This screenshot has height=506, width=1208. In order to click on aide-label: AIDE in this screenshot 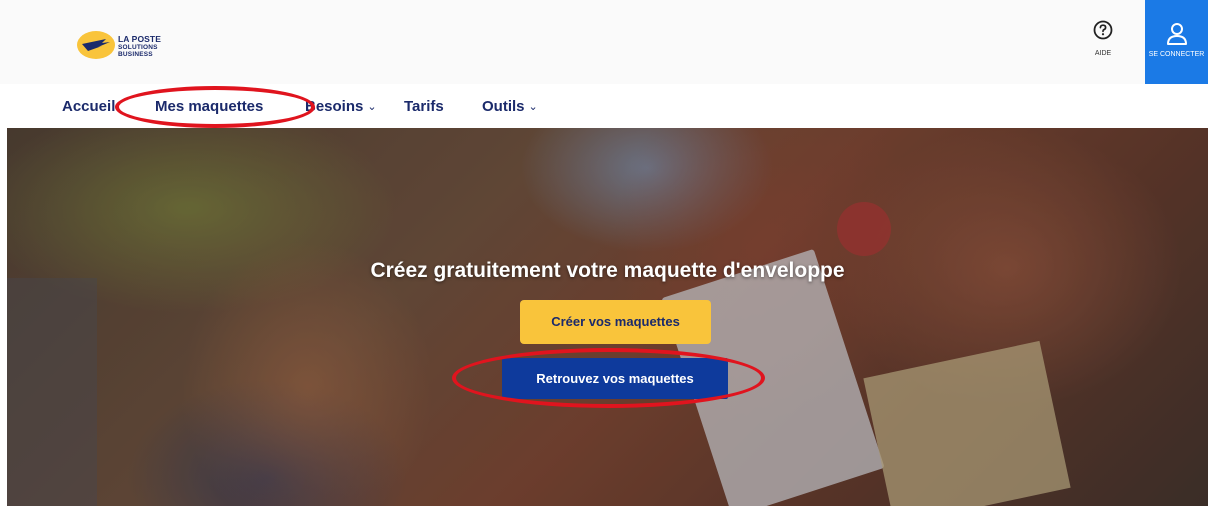, I will do `click(1103, 53)`.